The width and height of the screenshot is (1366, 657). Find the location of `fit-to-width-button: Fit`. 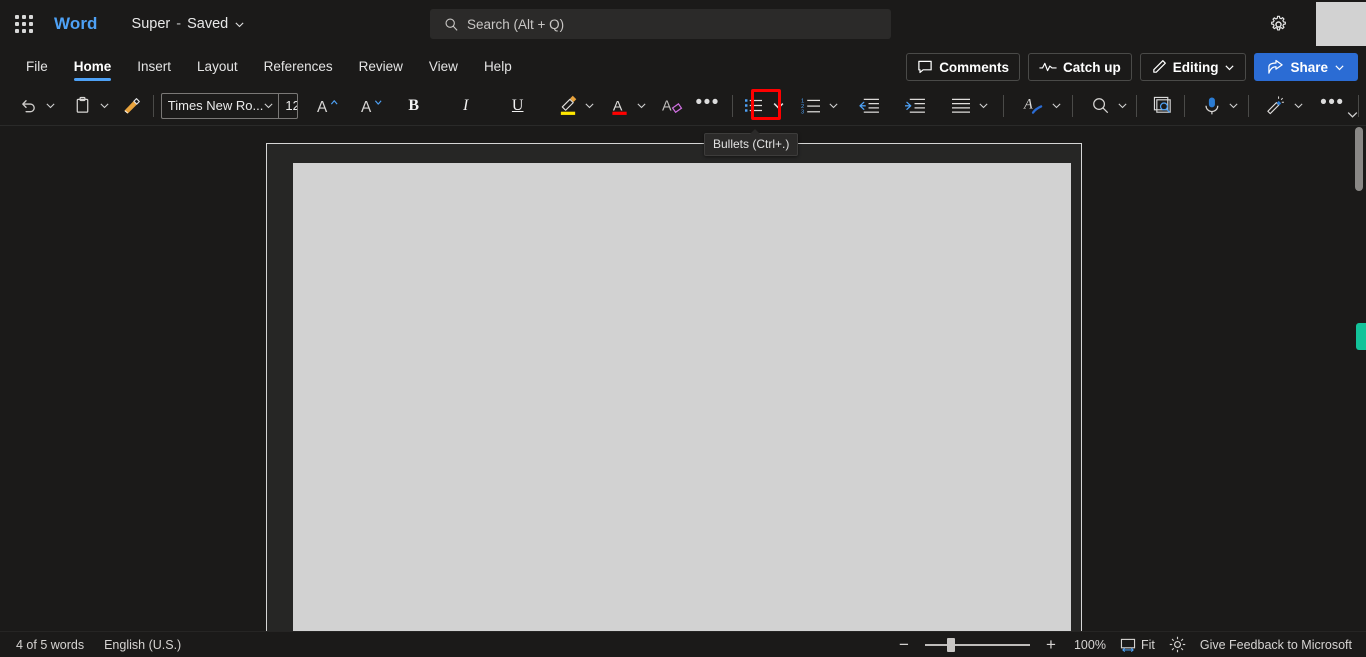

fit-to-width-button: Fit is located at coordinates (1137, 645).